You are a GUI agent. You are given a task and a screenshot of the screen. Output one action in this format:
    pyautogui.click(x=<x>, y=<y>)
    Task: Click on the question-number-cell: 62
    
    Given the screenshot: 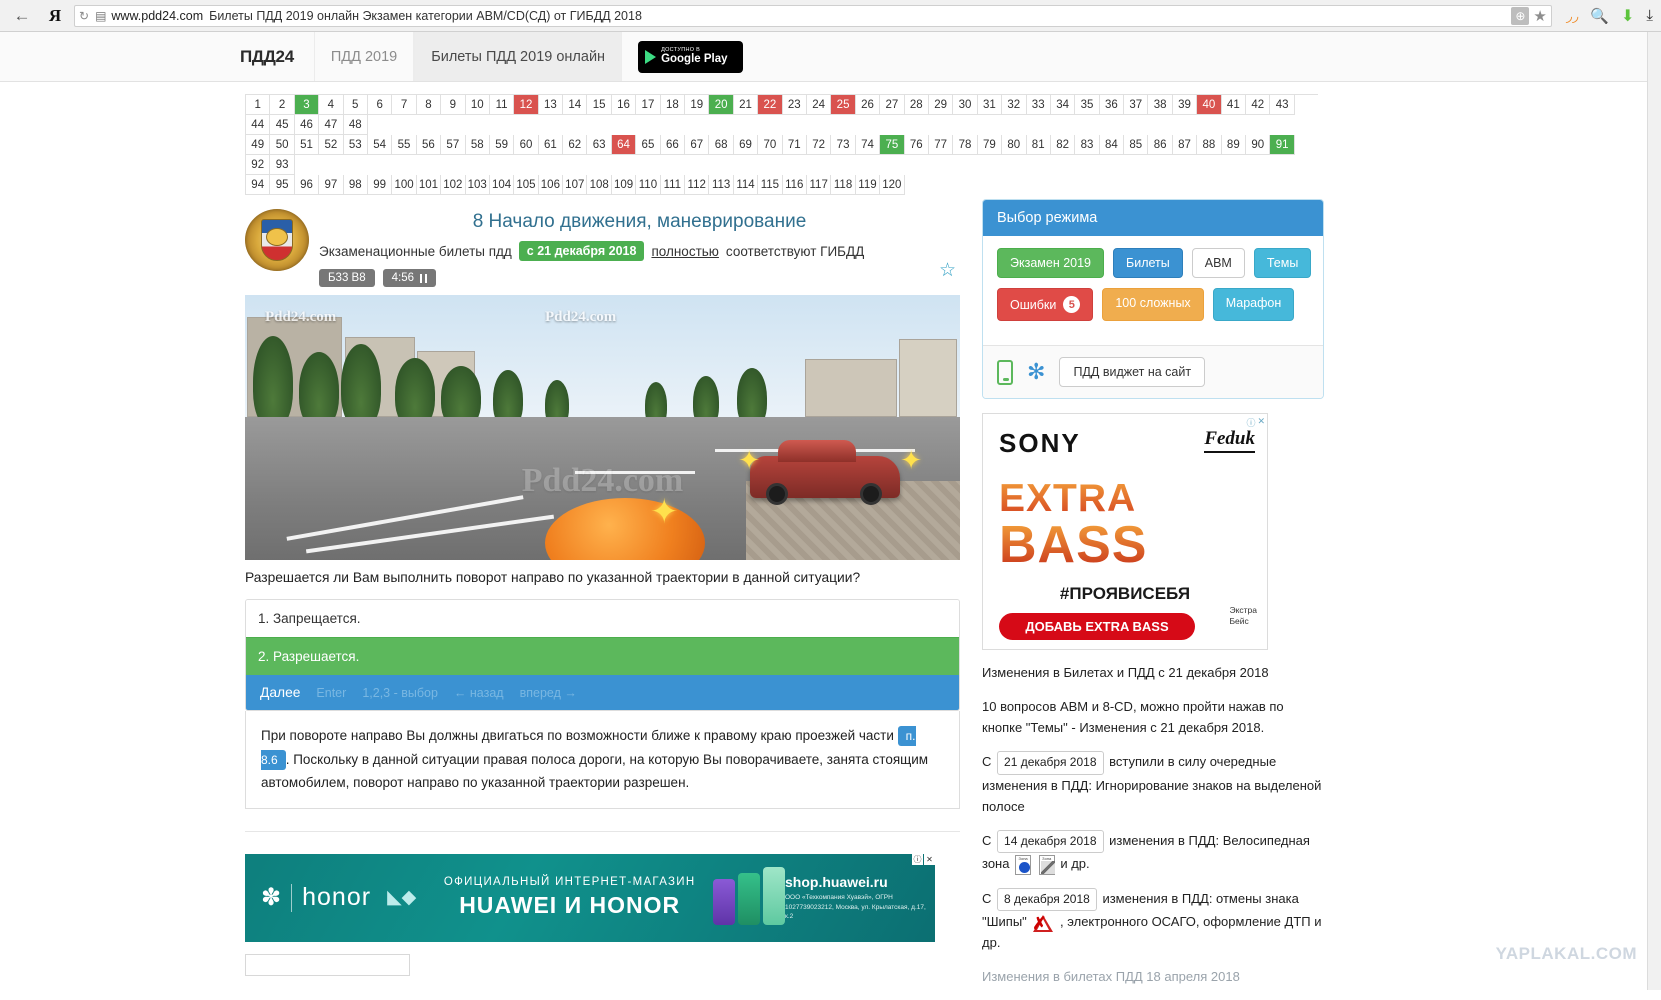 What is the action you would take?
    pyautogui.click(x=575, y=145)
    